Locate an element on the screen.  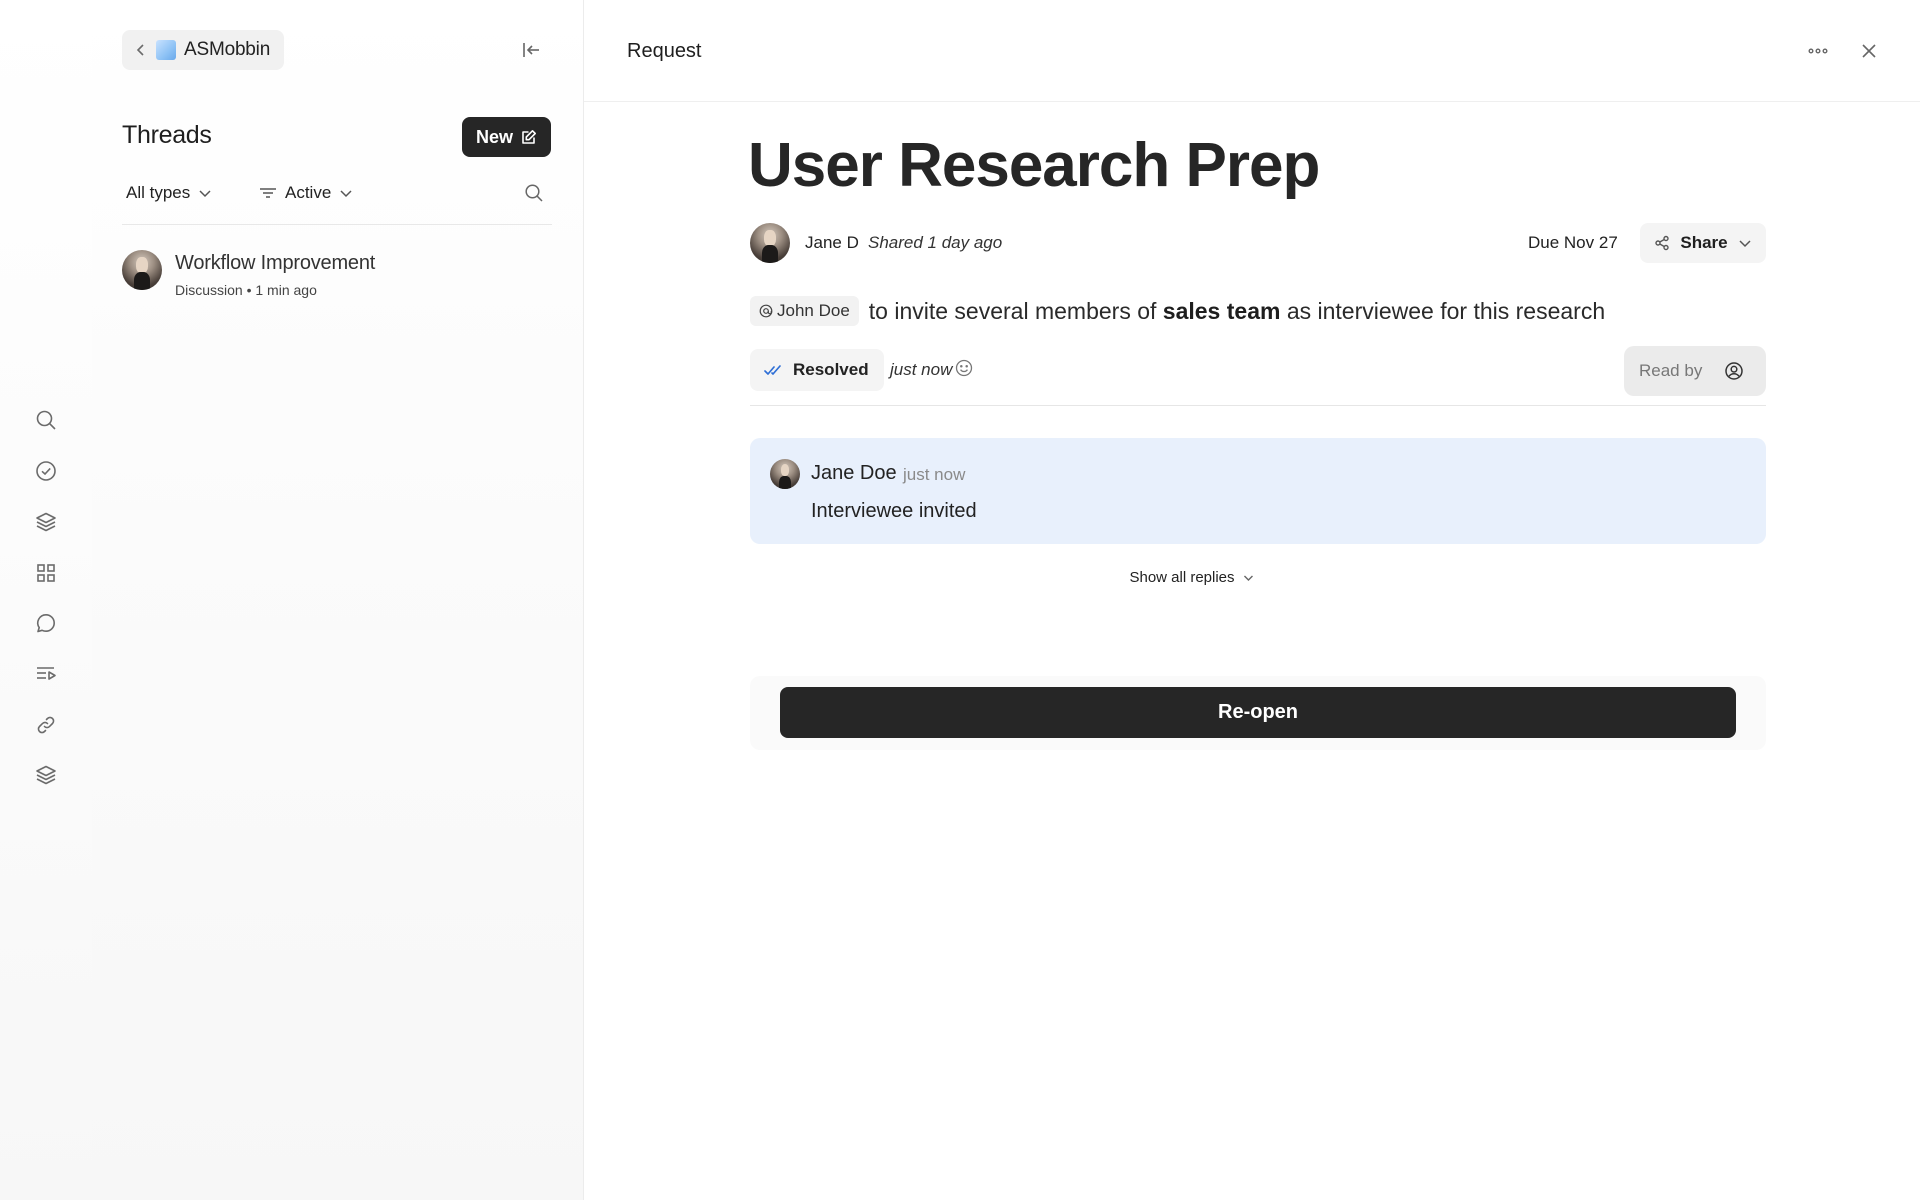
due-date: Due Nov 27 is located at coordinates (1573, 242).